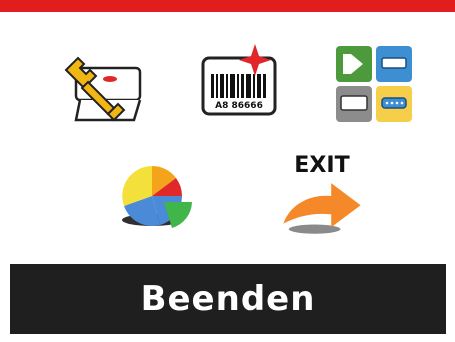 This screenshot has width=455, height=342. I want to click on selected-item-label: Beenden, so click(228, 299).